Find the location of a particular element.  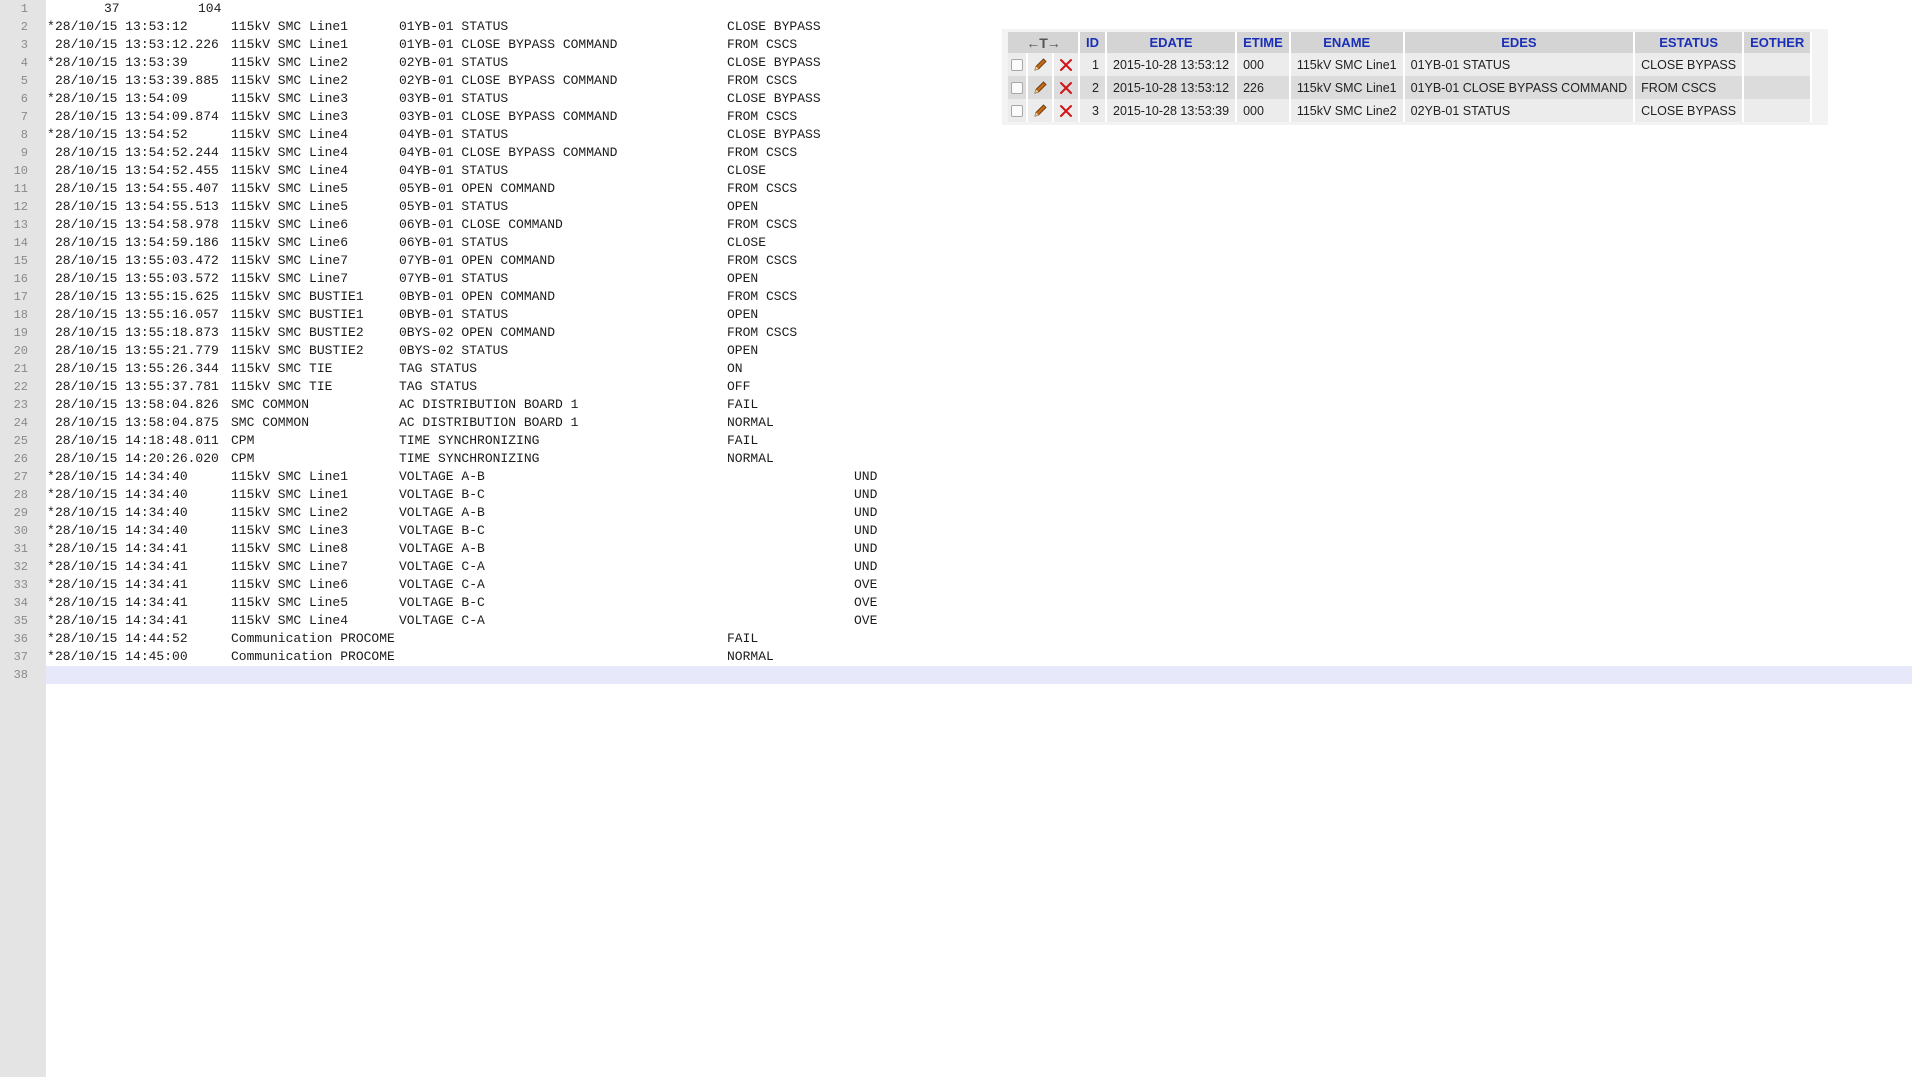

event-name: 115kV SMC Line1 is located at coordinates (290, 494).